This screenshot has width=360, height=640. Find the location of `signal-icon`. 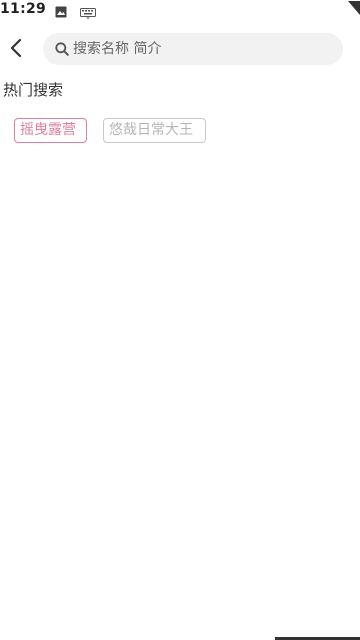

signal-icon is located at coordinates (354, 9).